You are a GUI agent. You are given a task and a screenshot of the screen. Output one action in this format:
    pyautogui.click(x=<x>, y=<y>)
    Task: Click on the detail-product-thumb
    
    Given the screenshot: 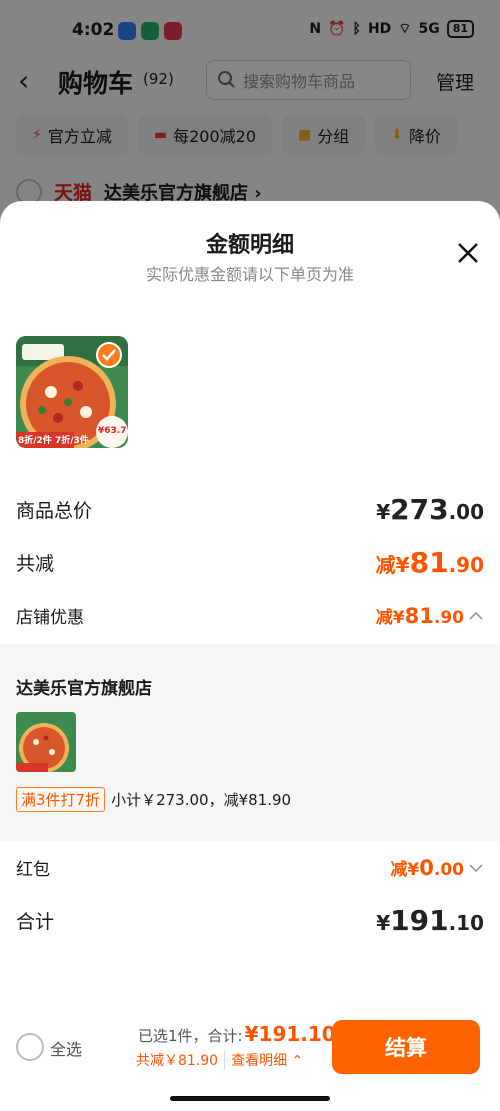 What is the action you would take?
    pyautogui.click(x=46, y=742)
    